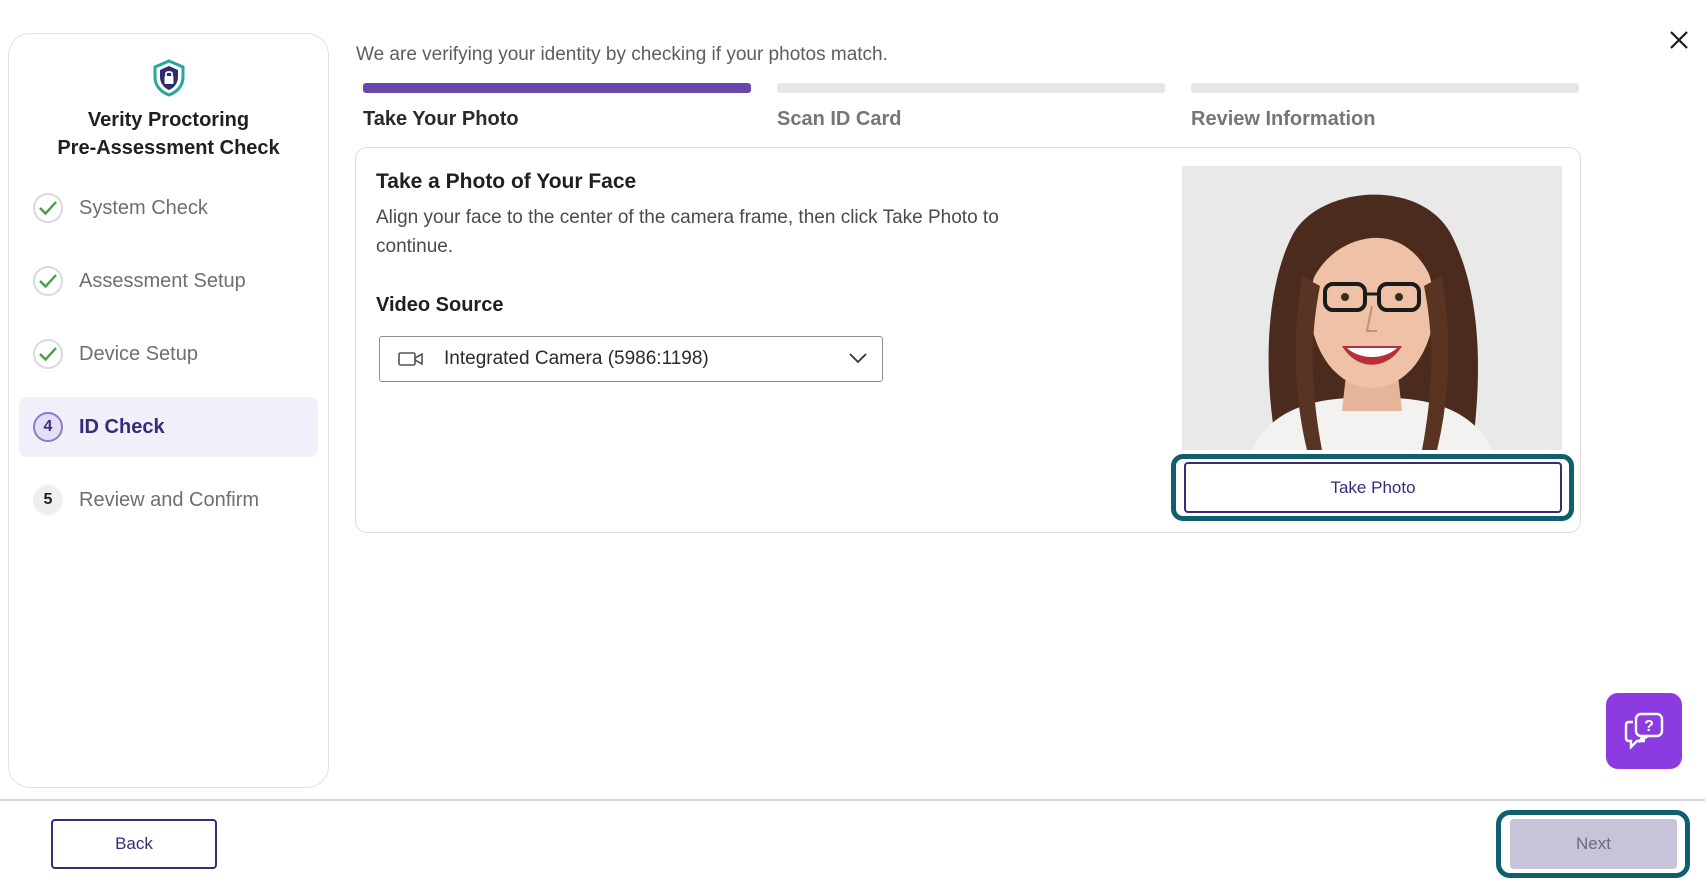  What do you see at coordinates (48, 500) in the screenshot?
I see `step-number: 5` at bounding box center [48, 500].